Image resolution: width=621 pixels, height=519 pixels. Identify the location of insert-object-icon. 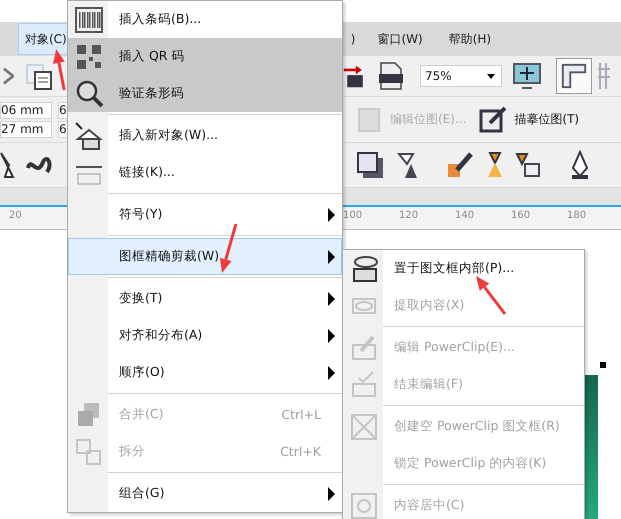
(89, 136).